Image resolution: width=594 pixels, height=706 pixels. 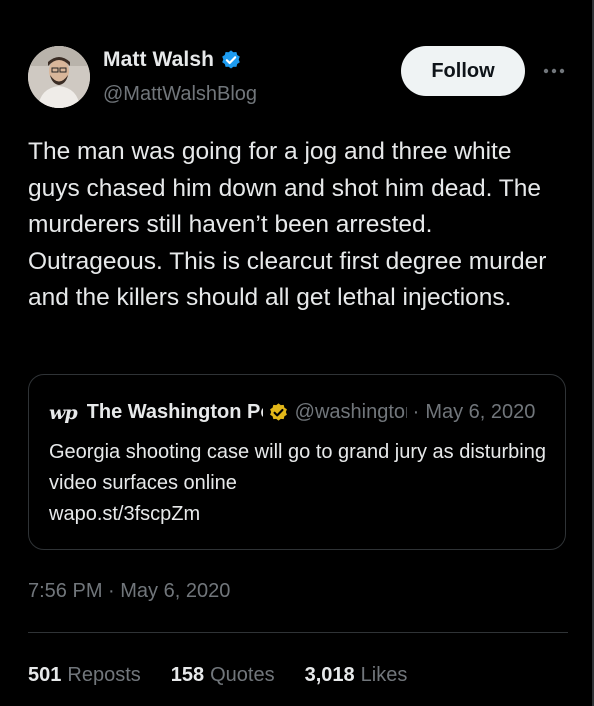 I want to click on avatar-image, so click(x=59, y=77).